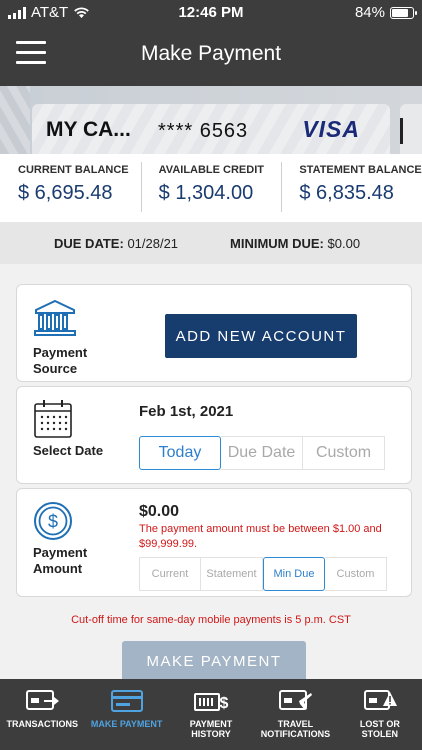  I want to click on due-date: DUE DATE: 01/28/21, so click(116, 243).